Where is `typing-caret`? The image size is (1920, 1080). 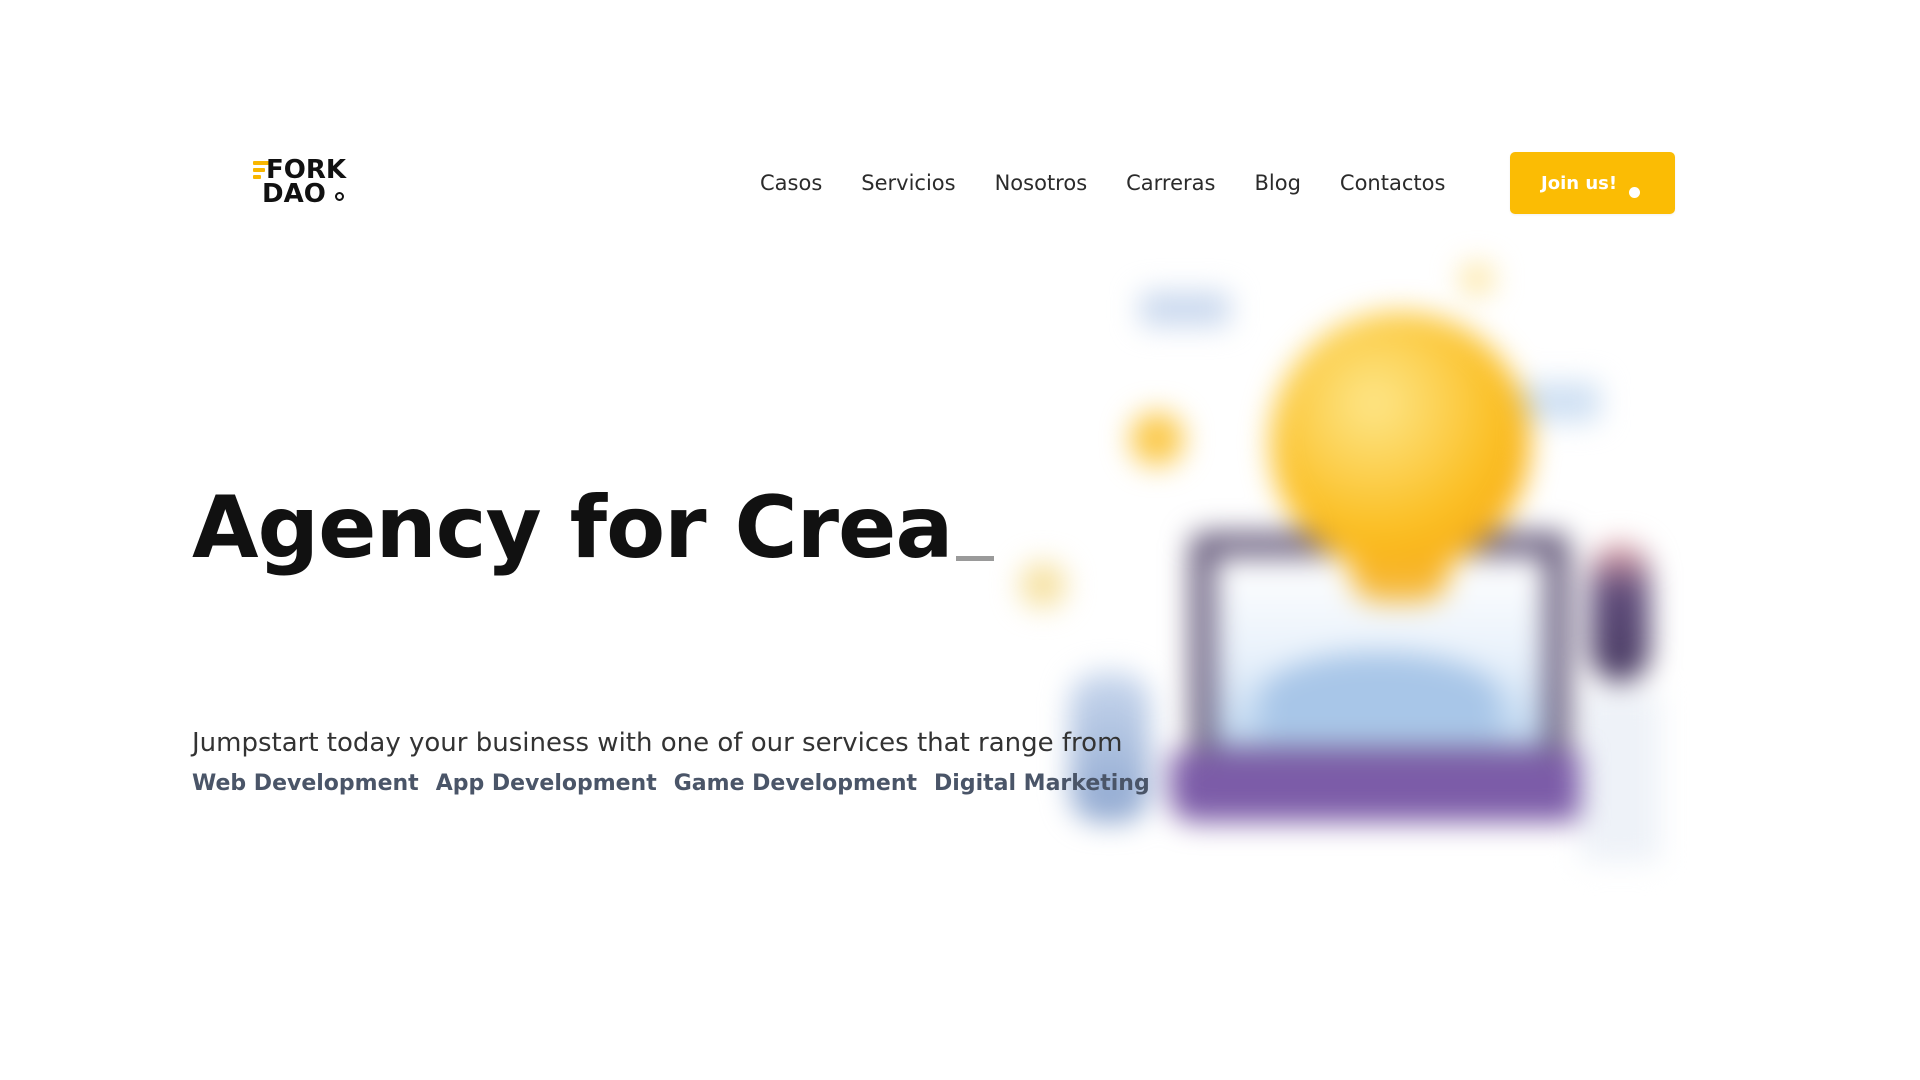 typing-caret is located at coordinates (975, 558).